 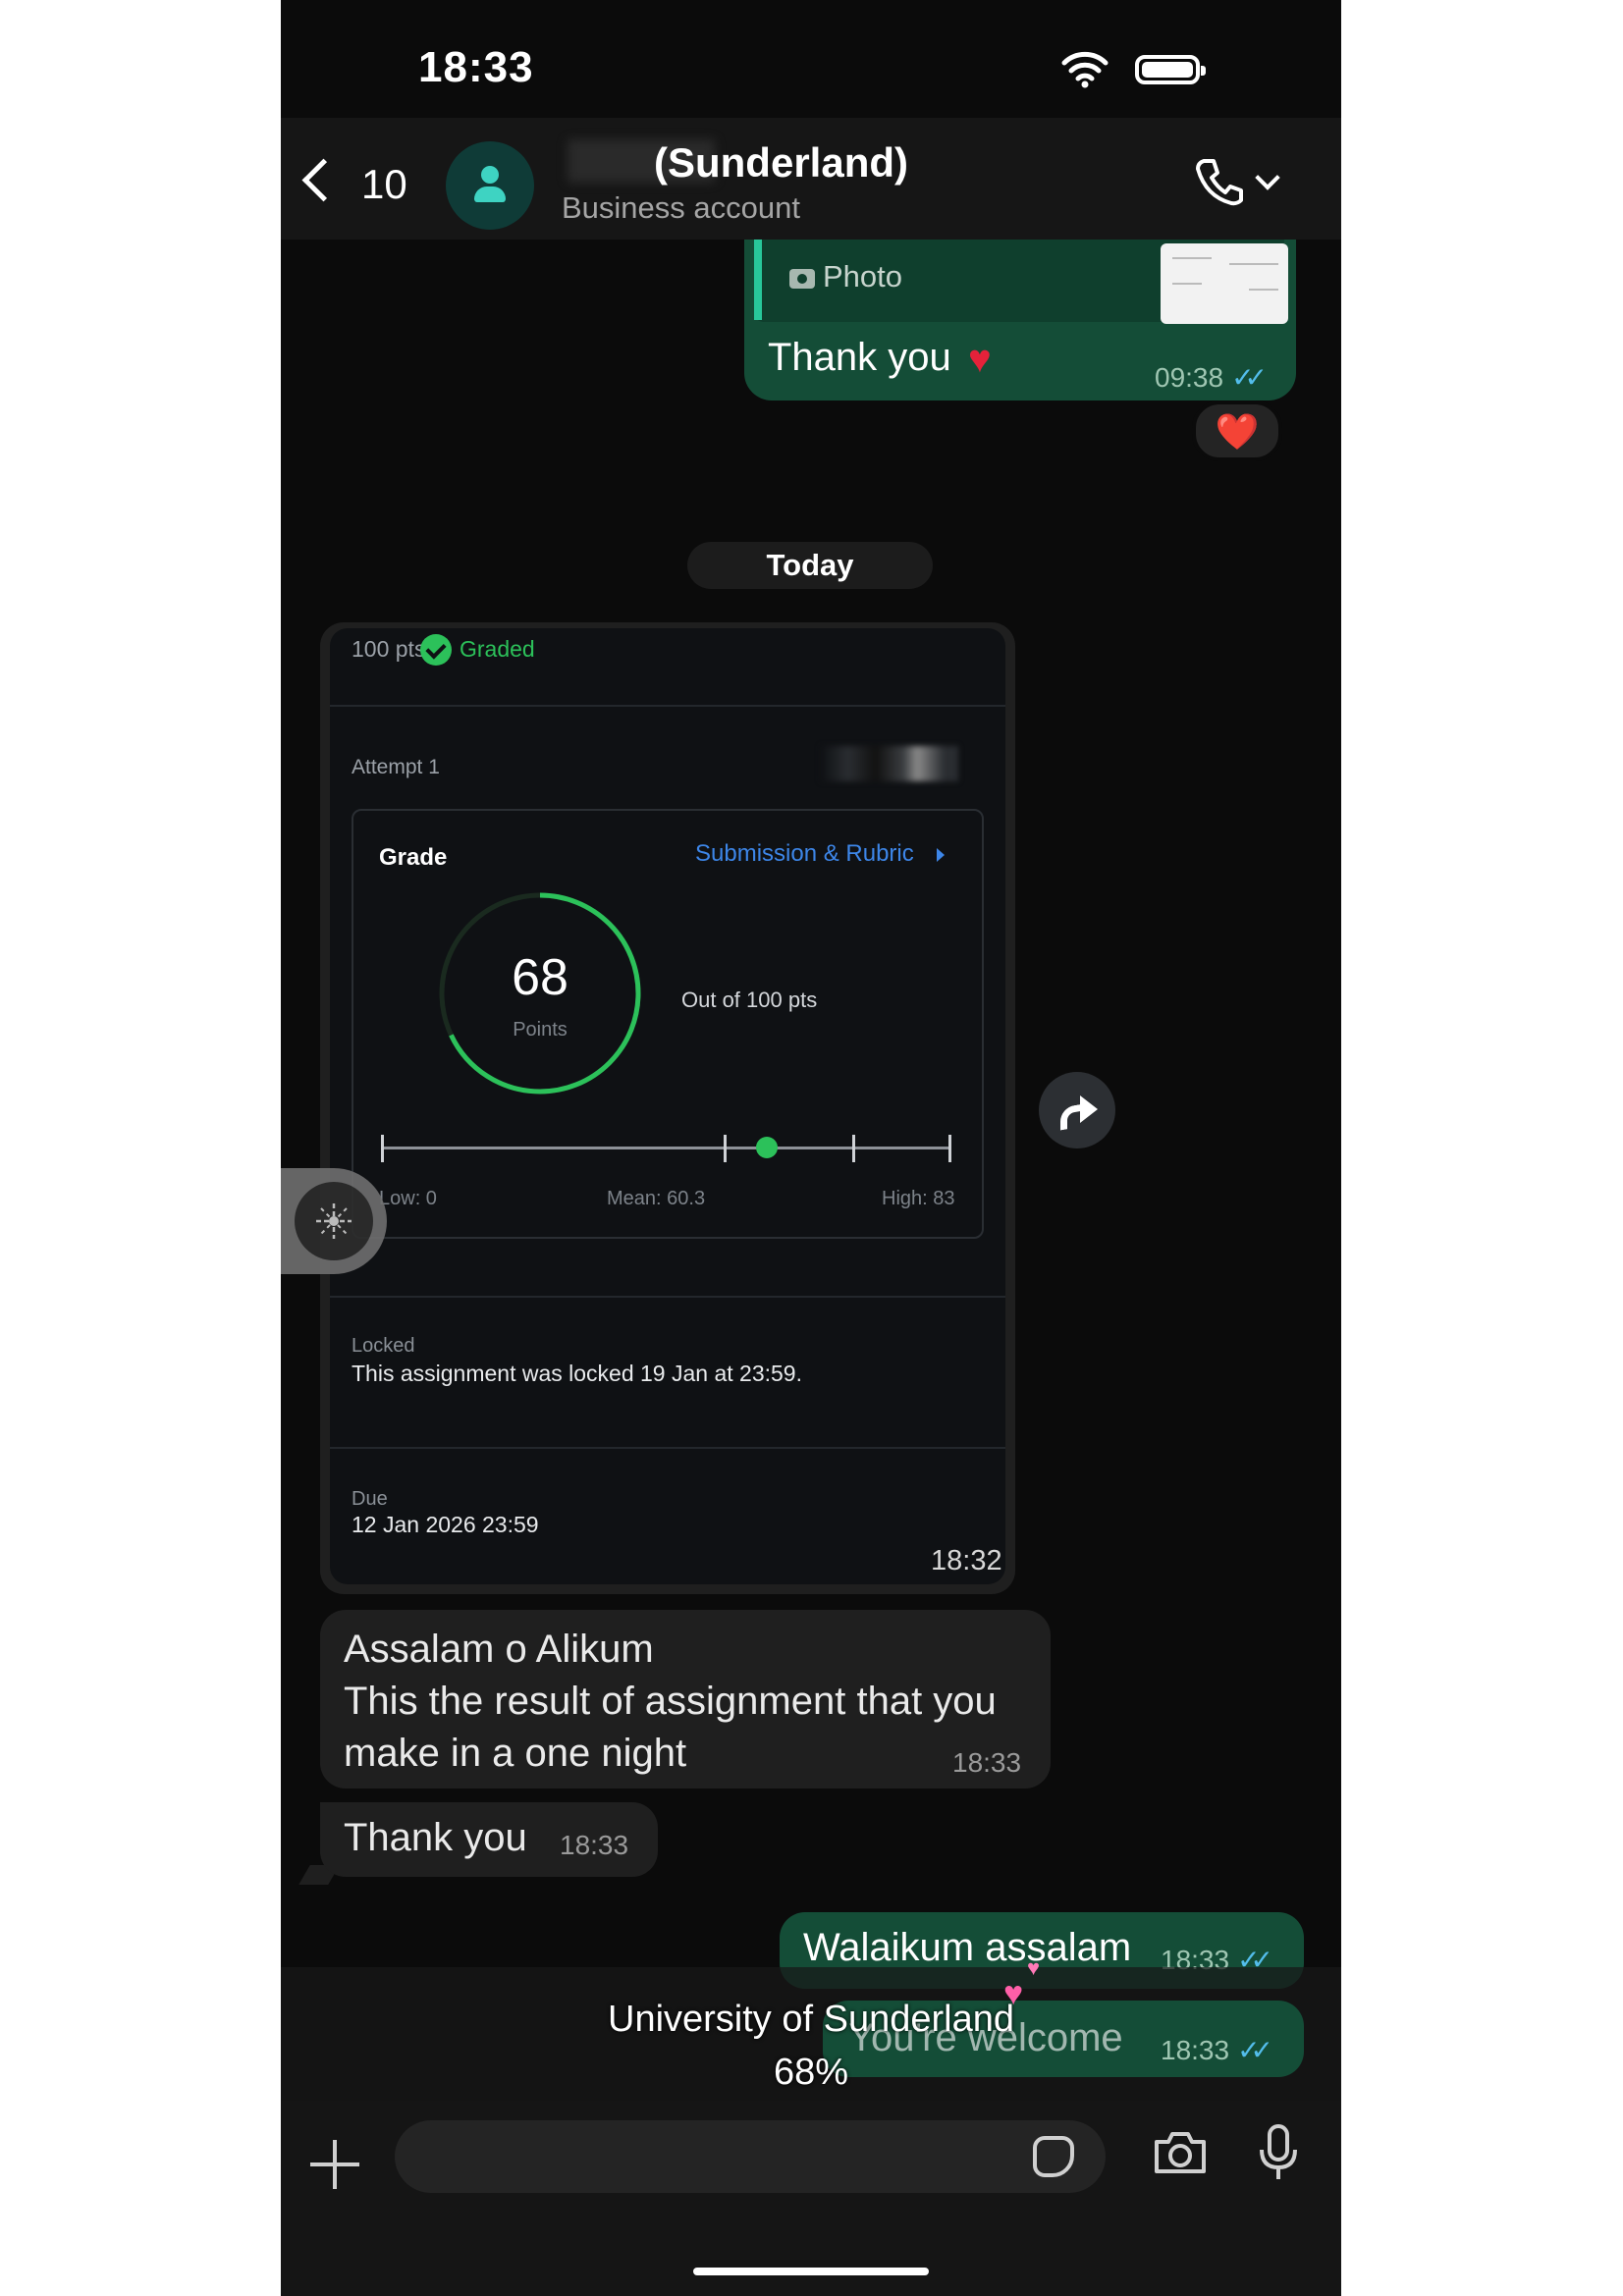 I want to click on mean-tick, so click(x=725, y=1148).